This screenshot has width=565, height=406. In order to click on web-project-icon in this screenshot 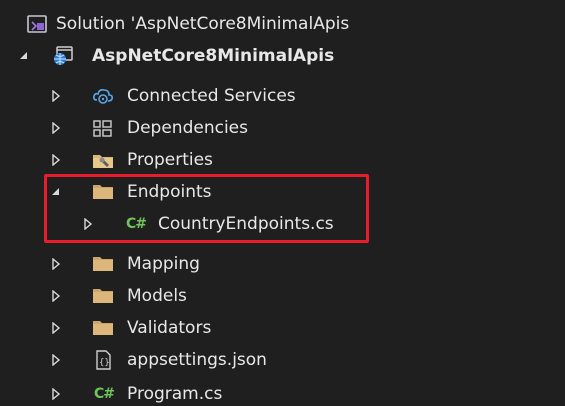, I will do `click(63, 56)`.